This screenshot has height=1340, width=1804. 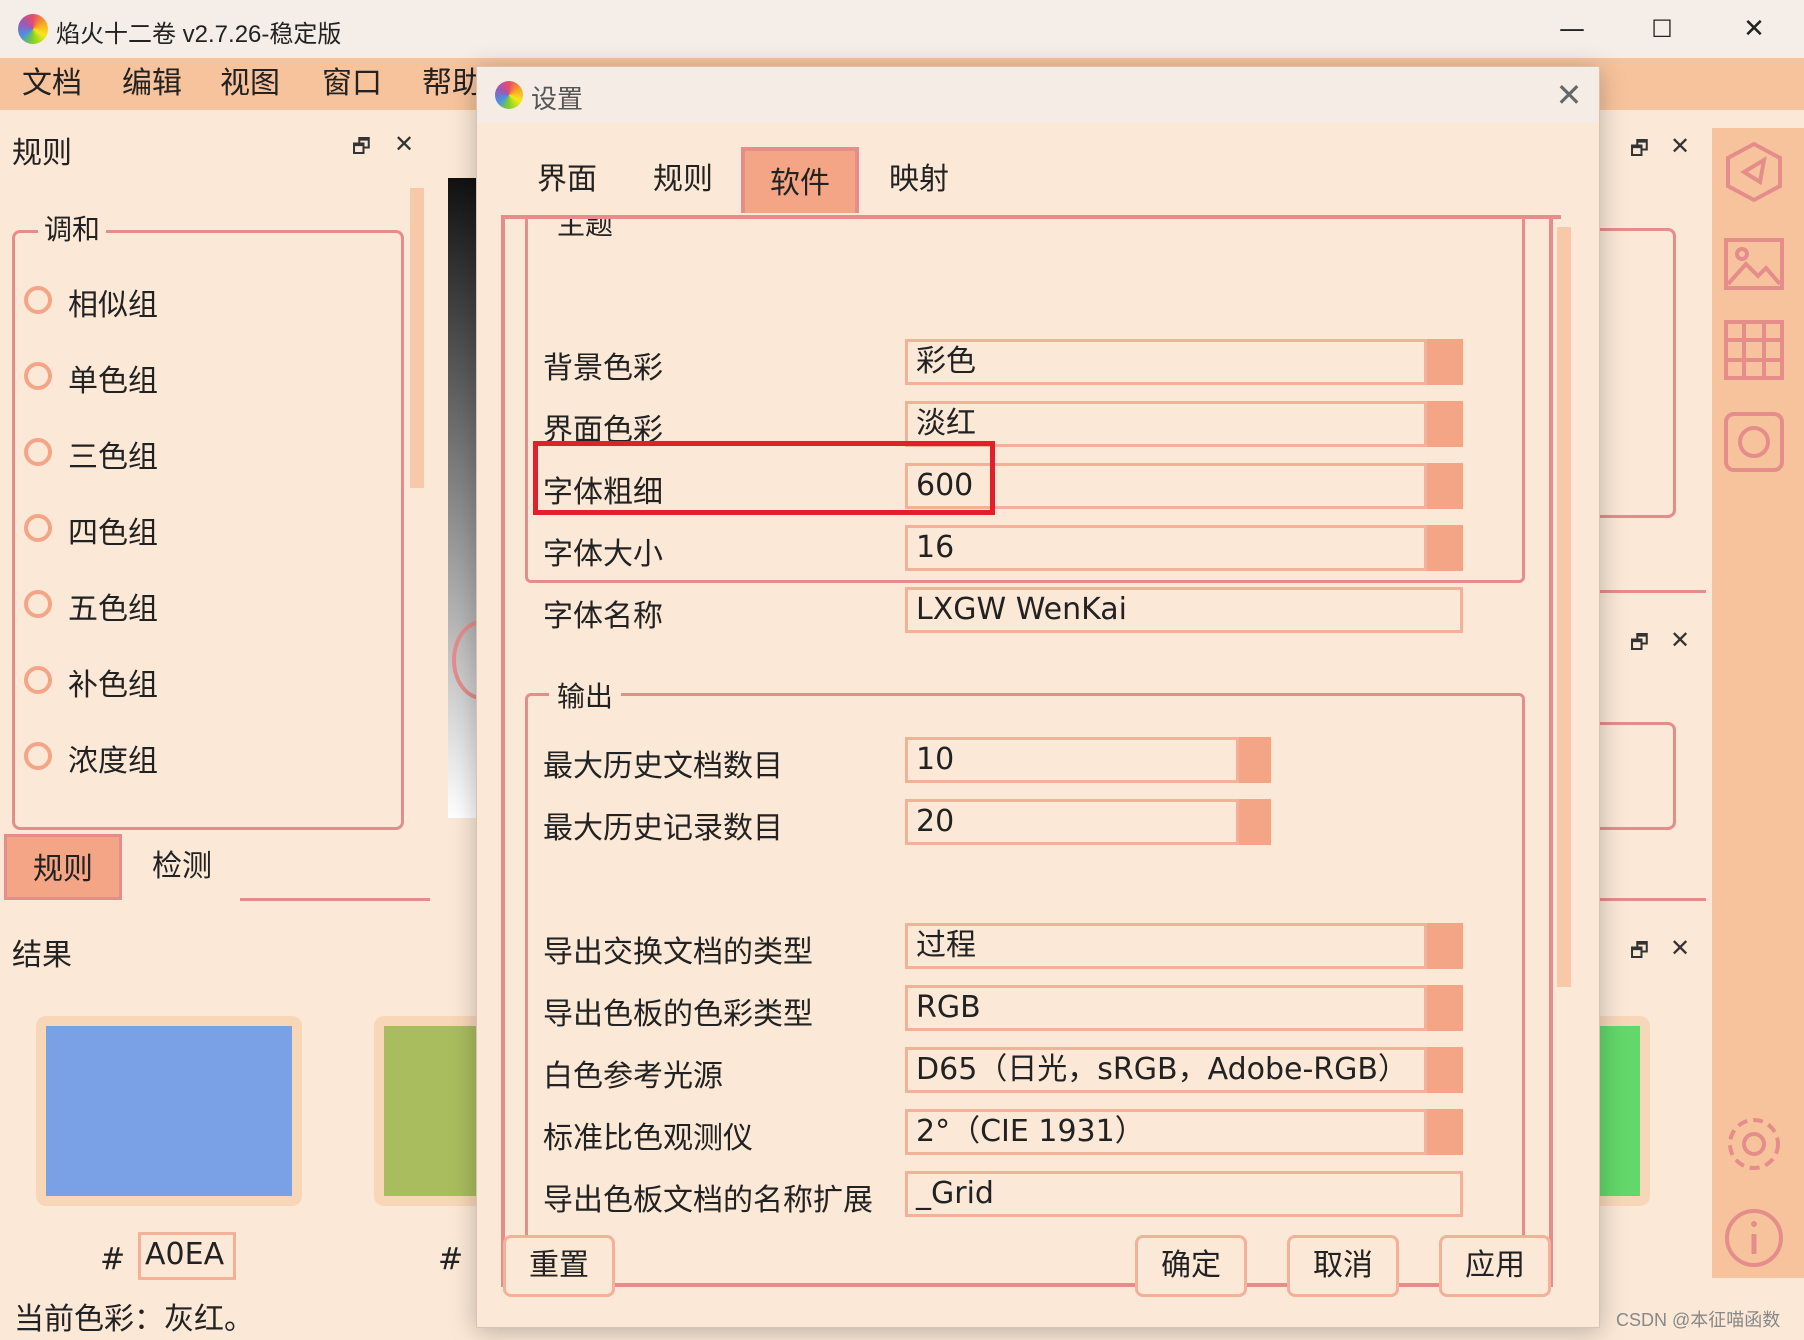 I want to click on spin-value: 10, so click(x=1072, y=760).